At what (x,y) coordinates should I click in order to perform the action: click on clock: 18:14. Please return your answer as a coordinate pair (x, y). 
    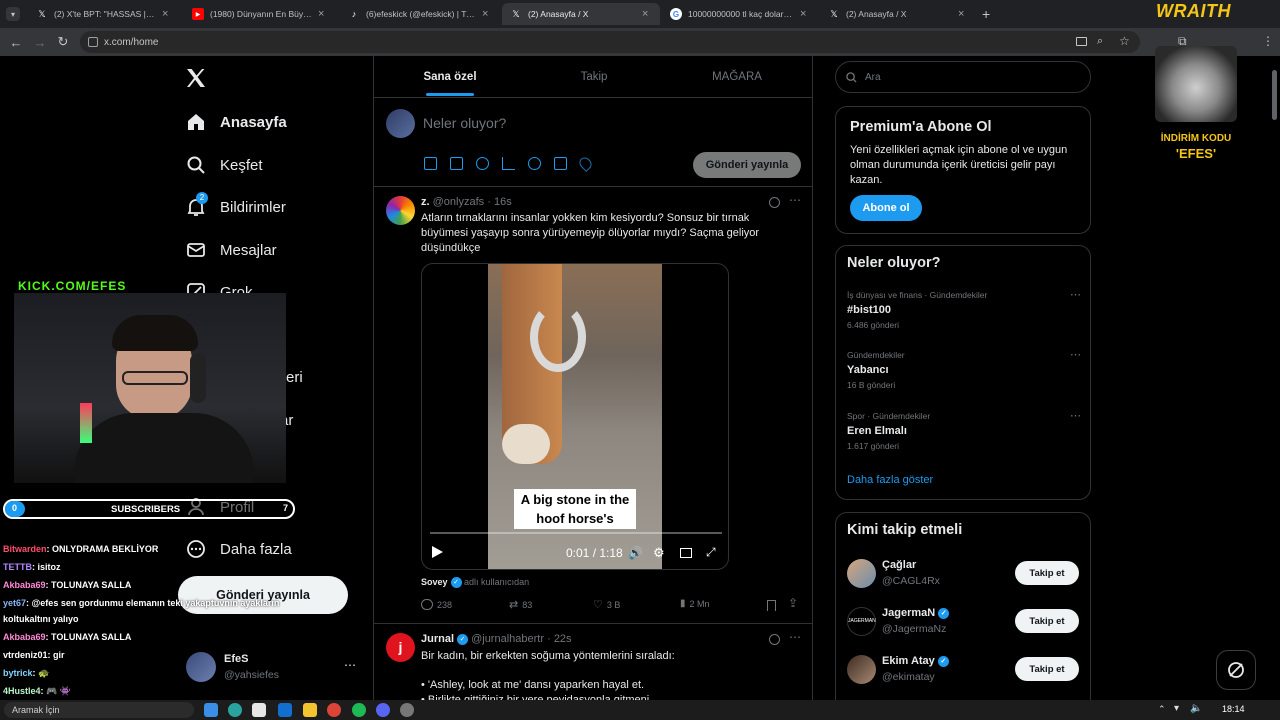
    Looking at the image, I should click on (1233, 709).